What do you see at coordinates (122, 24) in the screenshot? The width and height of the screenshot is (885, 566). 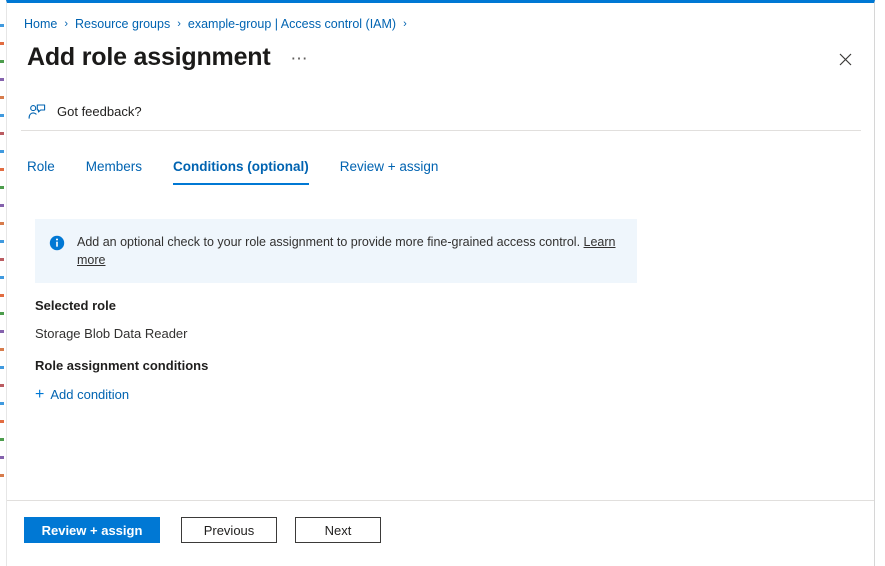 I see `breadcrumb-item-1: Resource groups` at bounding box center [122, 24].